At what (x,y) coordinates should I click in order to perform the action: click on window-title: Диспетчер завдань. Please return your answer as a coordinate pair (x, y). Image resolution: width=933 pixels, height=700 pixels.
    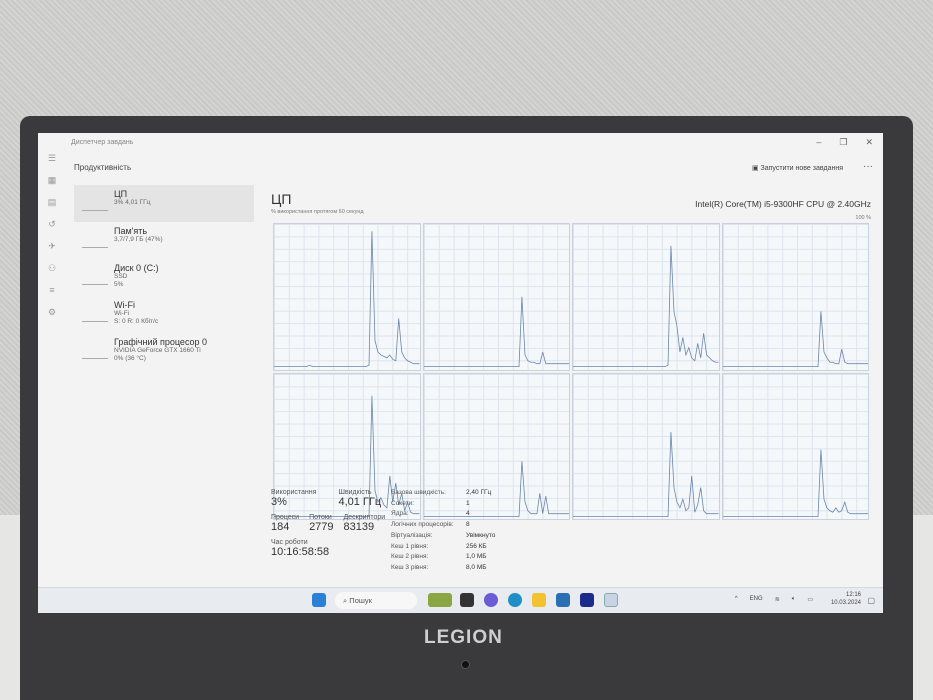
    Looking at the image, I should click on (102, 142).